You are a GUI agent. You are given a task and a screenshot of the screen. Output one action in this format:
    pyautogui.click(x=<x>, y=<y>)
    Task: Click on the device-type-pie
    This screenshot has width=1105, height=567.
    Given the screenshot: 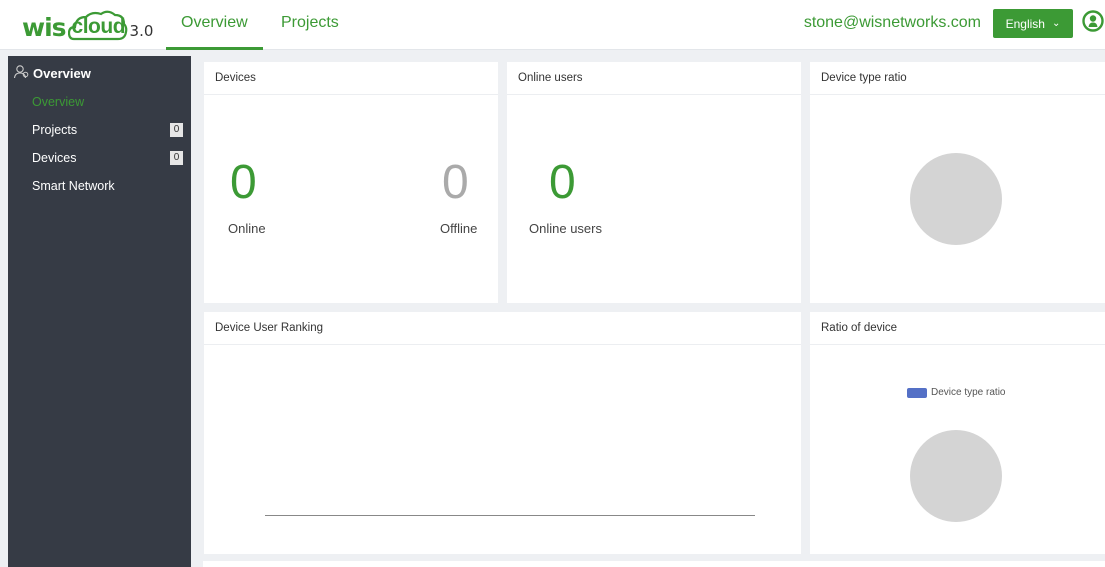 What is the action you would take?
    pyautogui.click(x=956, y=199)
    